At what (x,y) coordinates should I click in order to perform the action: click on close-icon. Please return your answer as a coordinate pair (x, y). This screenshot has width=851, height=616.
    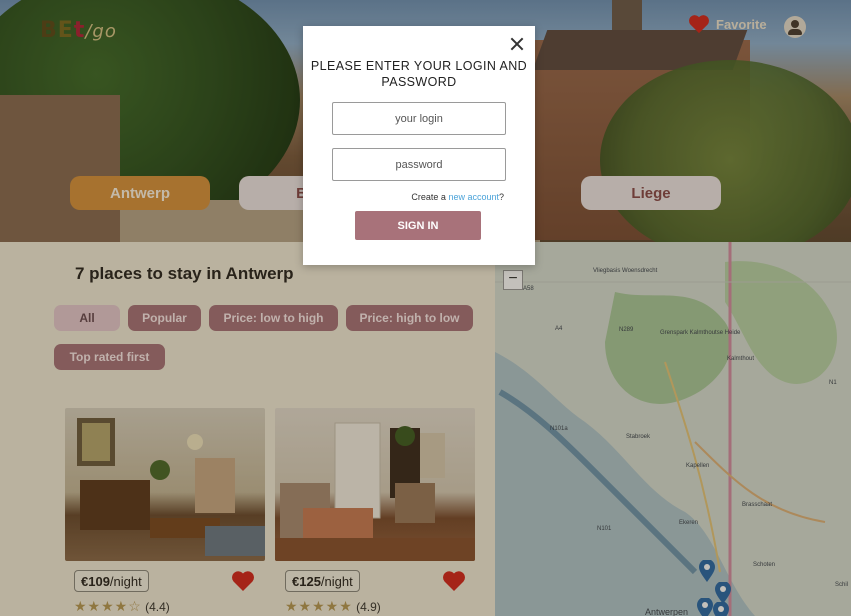
    Looking at the image, I should click on (517, 44).